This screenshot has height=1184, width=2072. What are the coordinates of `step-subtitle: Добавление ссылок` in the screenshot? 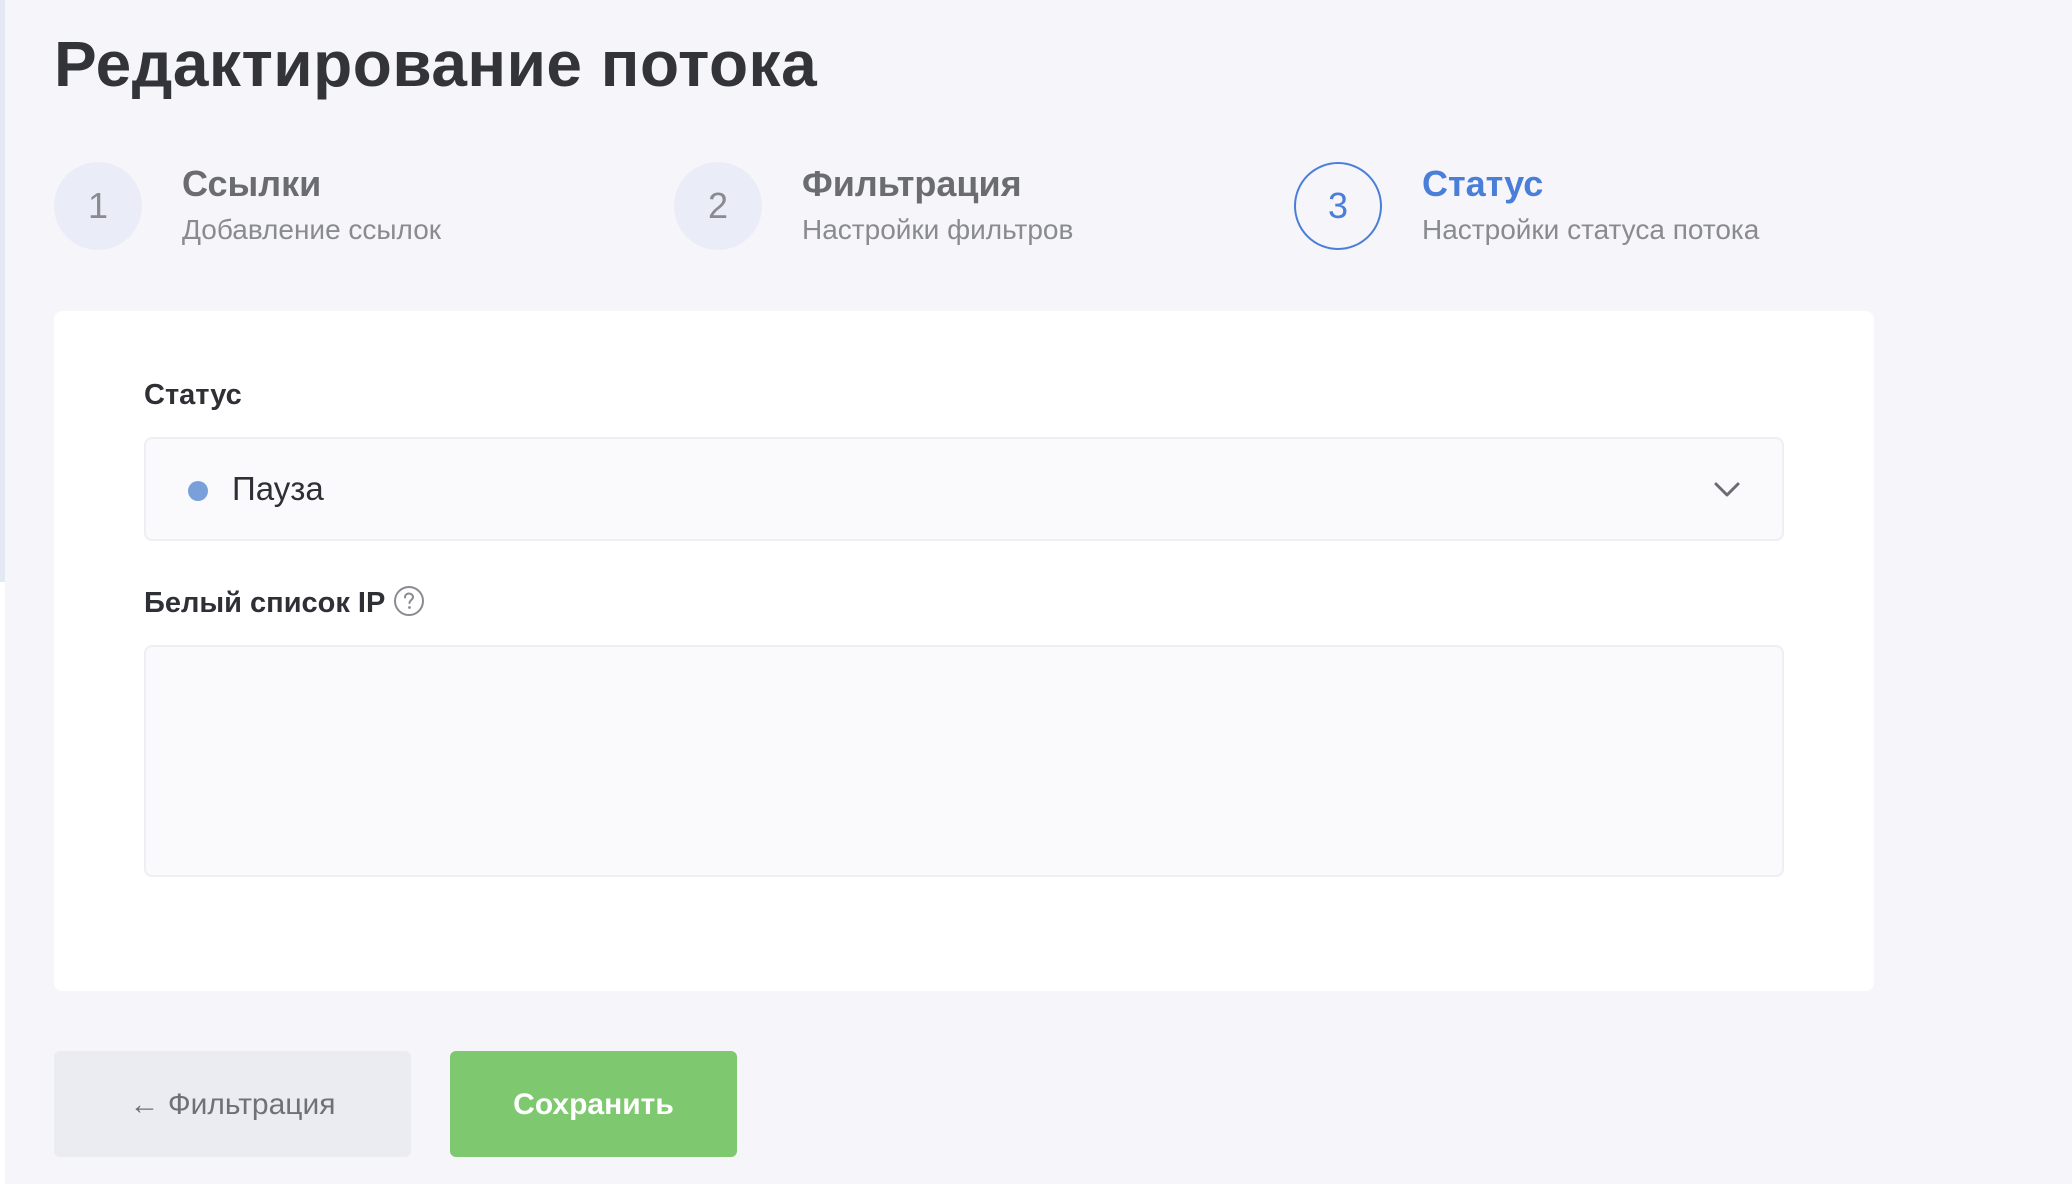 It's located at (312, 229).